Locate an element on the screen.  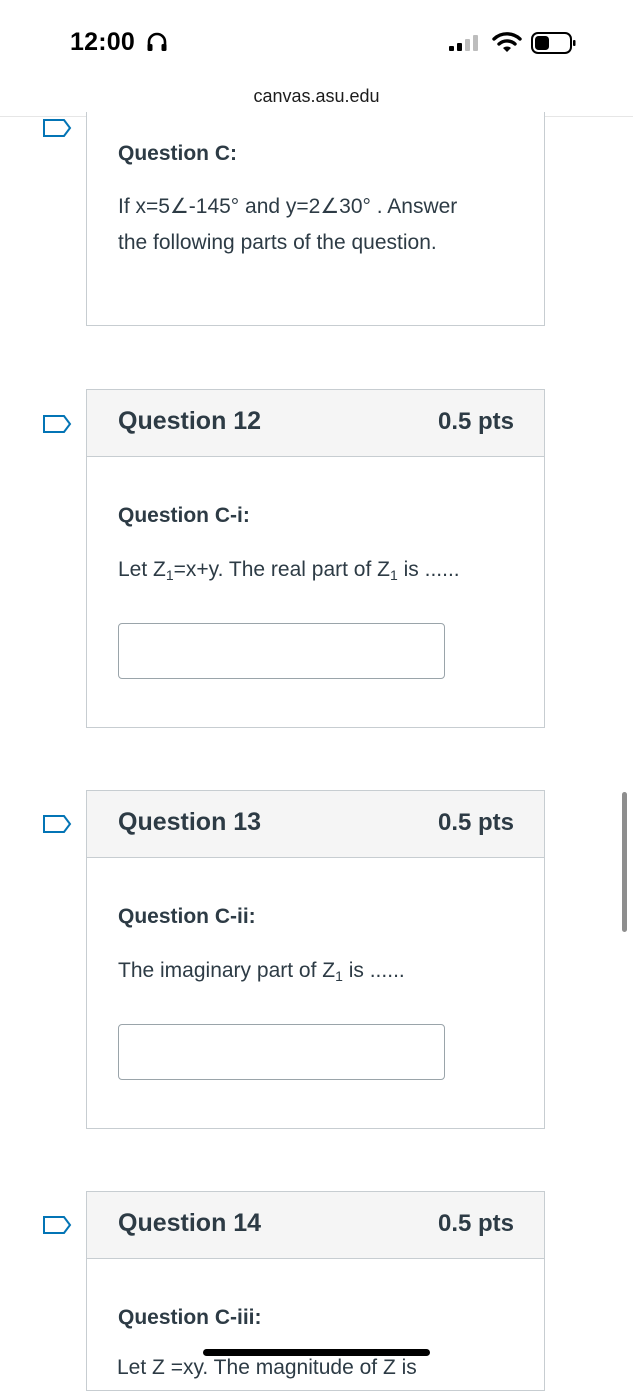
question-title: Question 12 is located at coordinates (190, 421).